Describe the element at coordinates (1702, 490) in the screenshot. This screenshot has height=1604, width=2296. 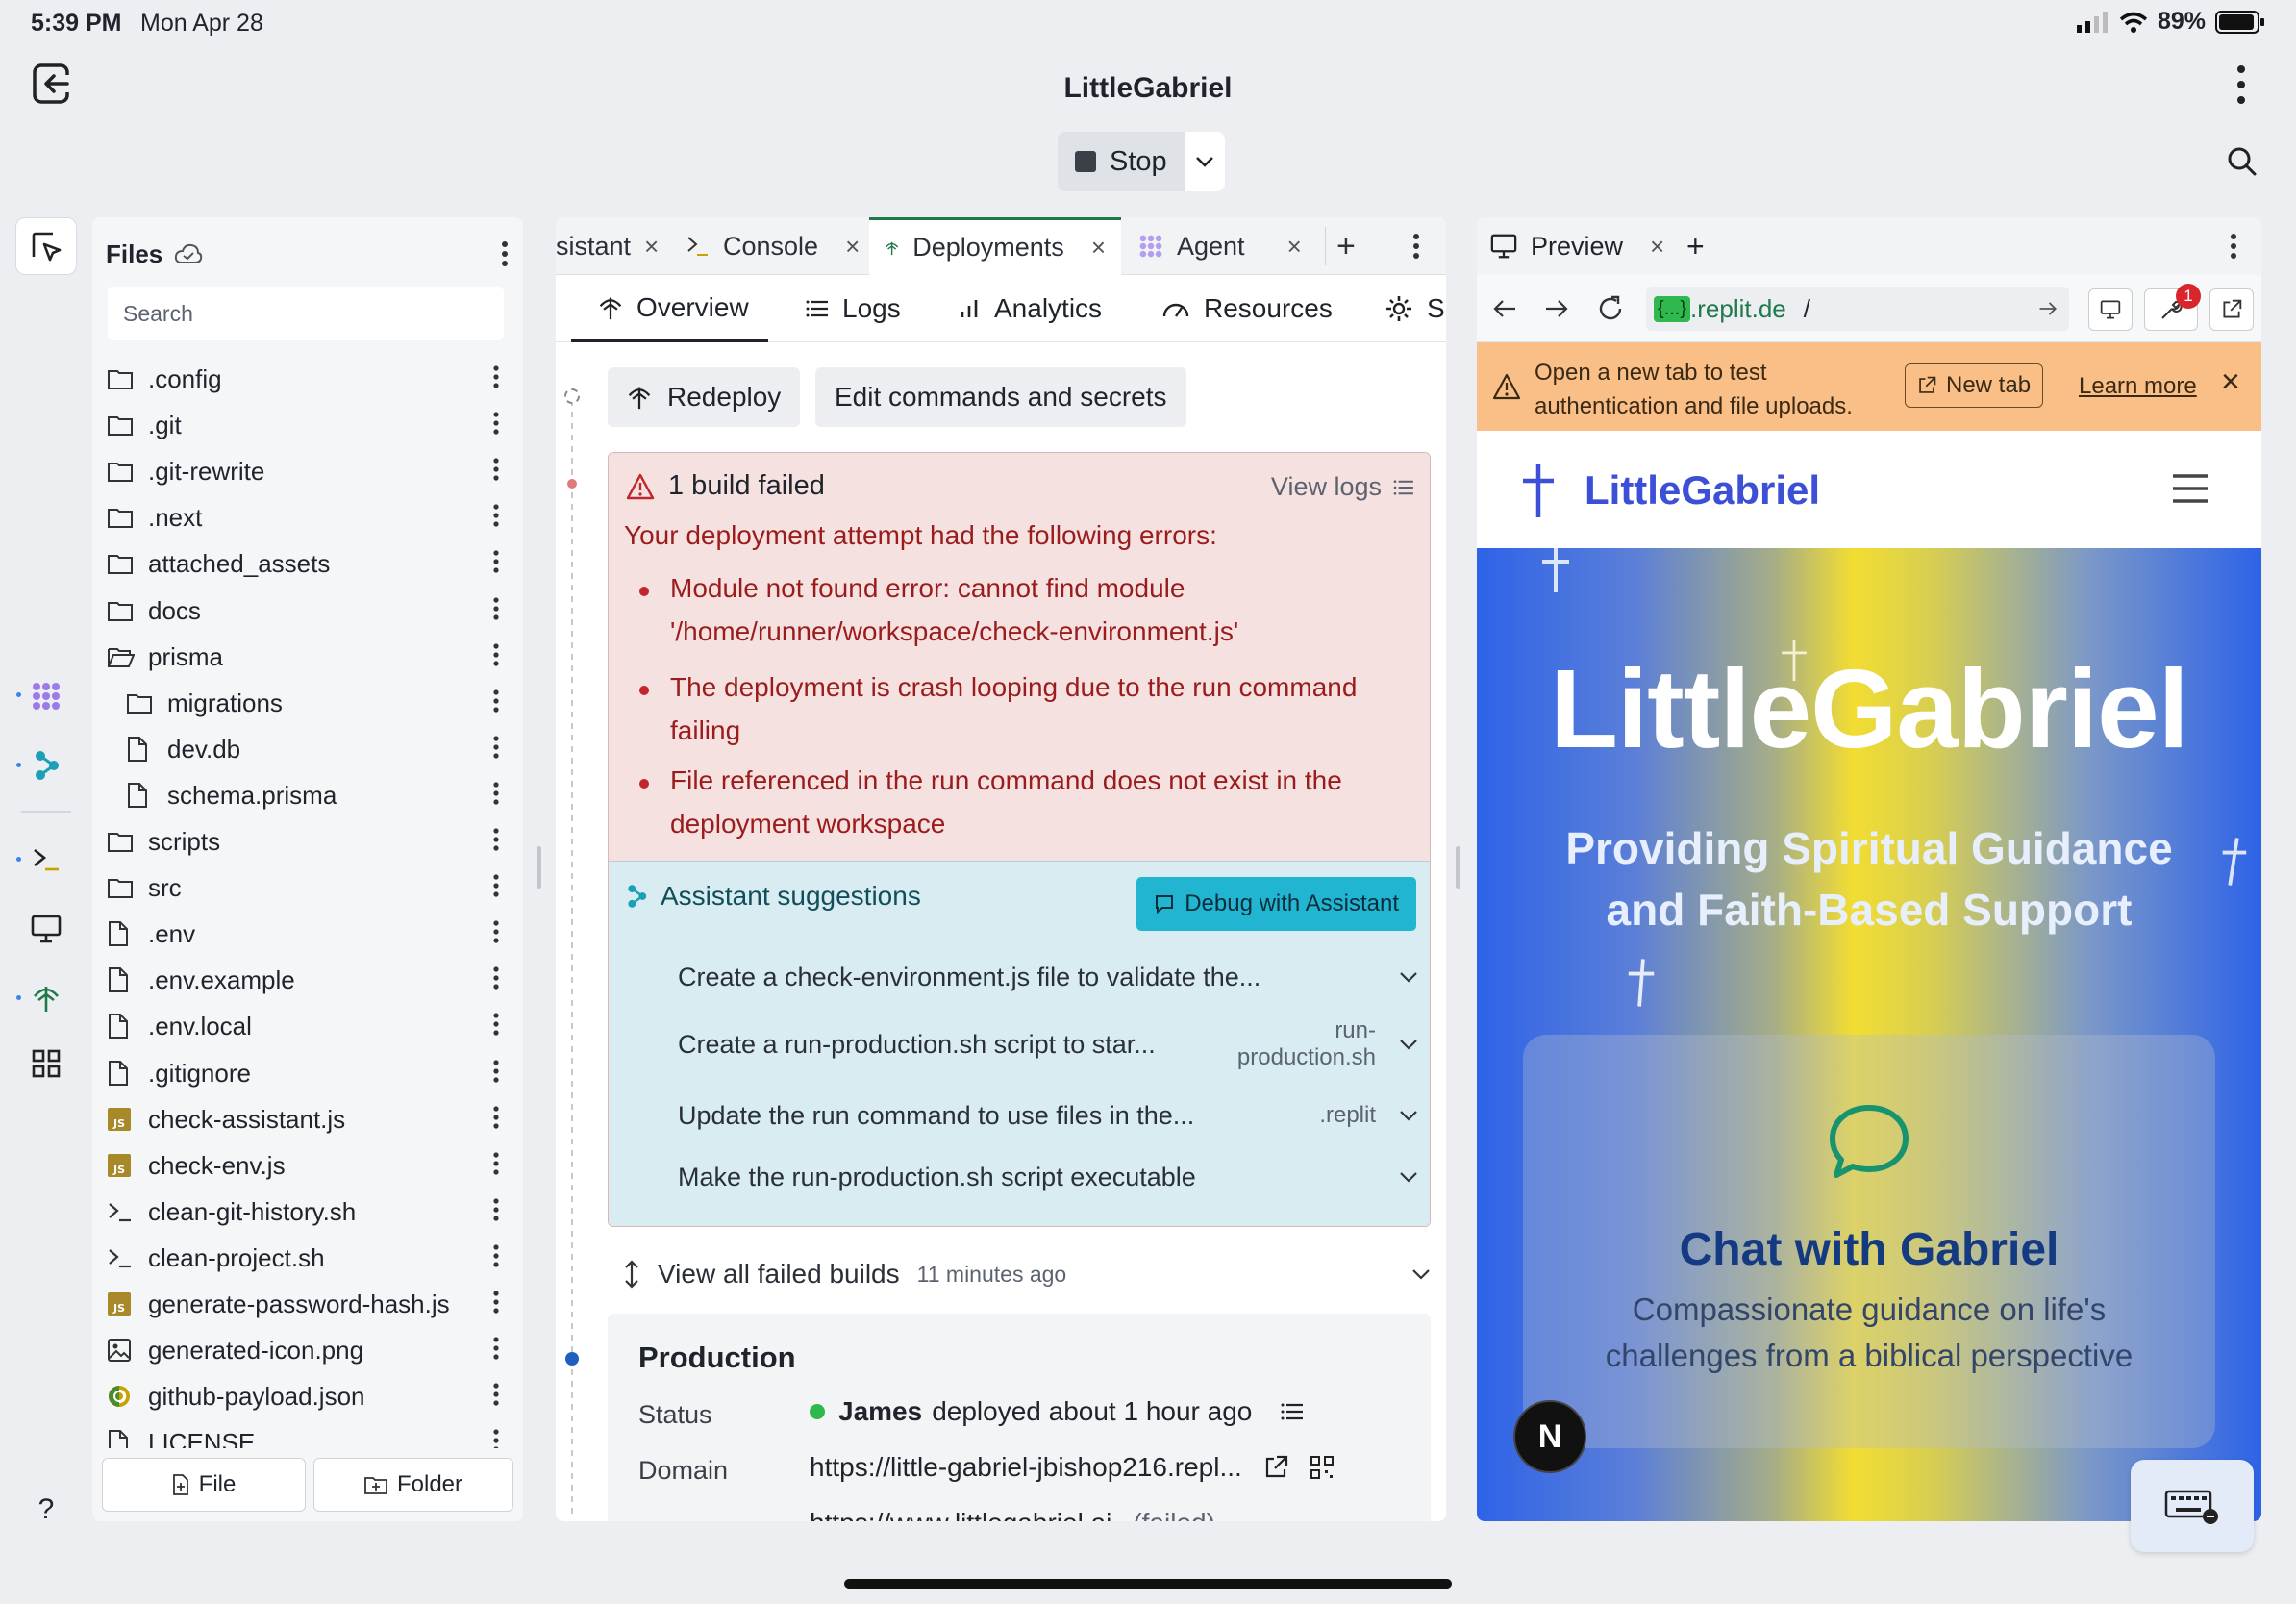
I see `site-logo-text: LittleGabriel` at that location.